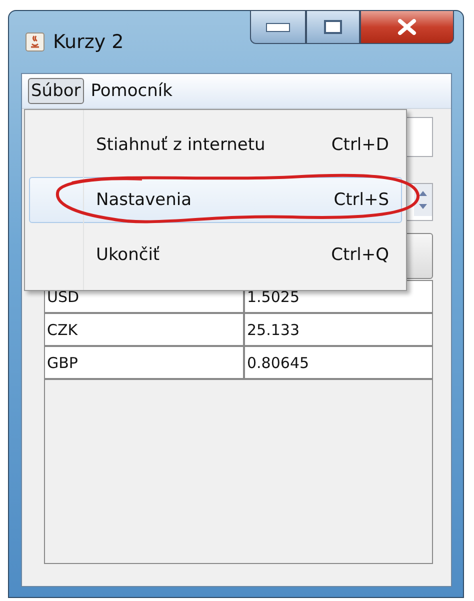 The height and width of the screenshot is (601, 474). What do you see at coordinates (145, 329) in the screenshot?
I see `table-cell: CZK` at bounding box center [145, 329].